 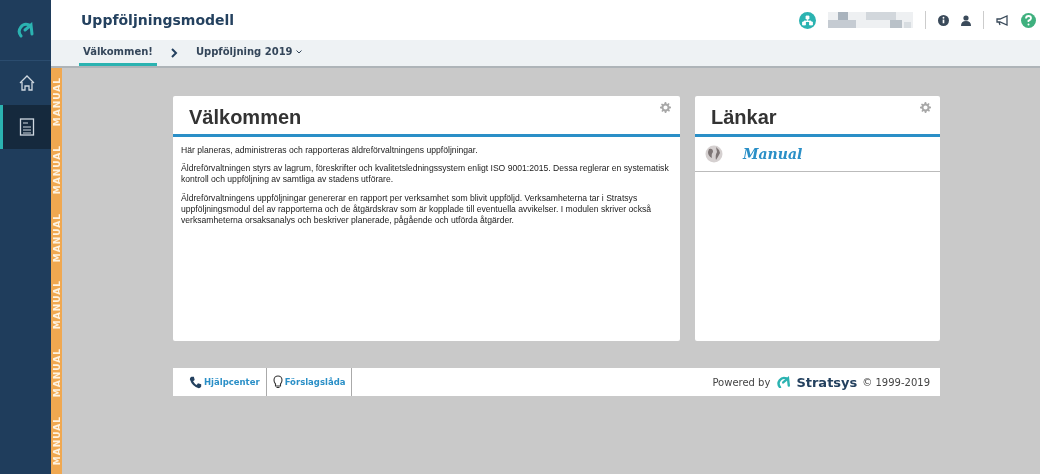 What do you see at coordinates (174, 53) in the screenshot?
I see `chevron-right-icon` at bounding box center [174, 53].